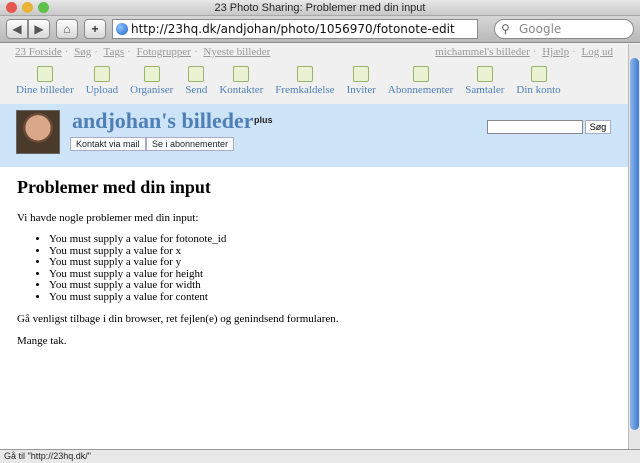 This screenshot has height=463, width=640. Describe the element at coordinates (38, 132) in the screenshot. I see `avatar` at that location.